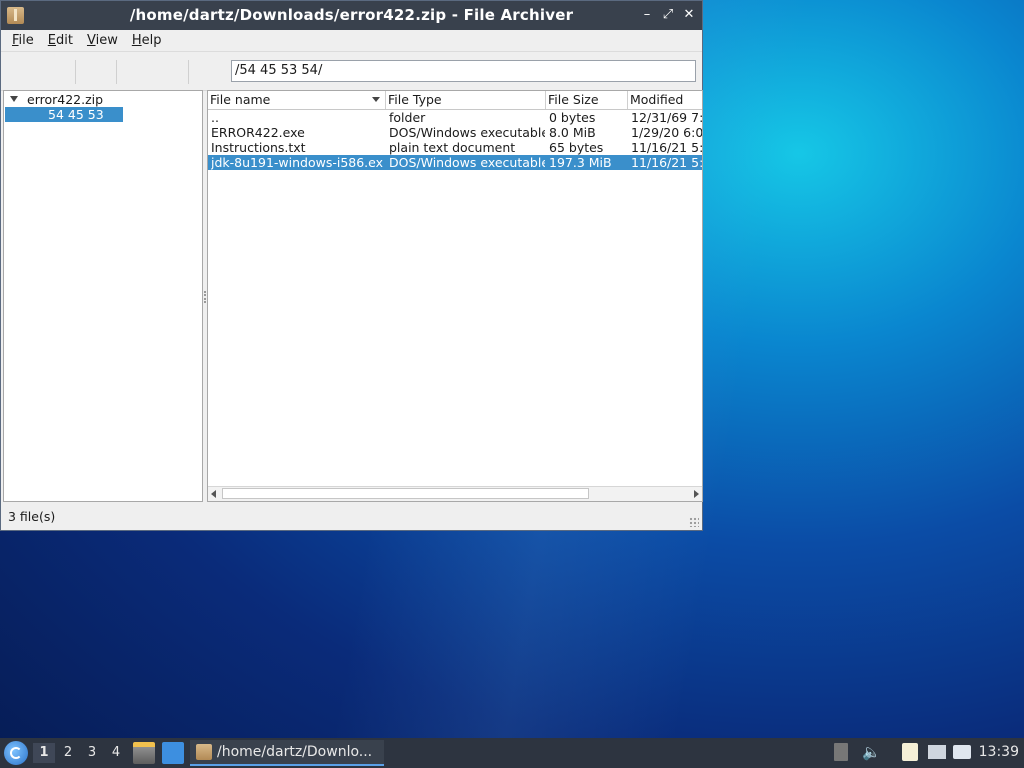 This screenshot has width=1024, height=768. Describe the element at coordinates (910, 752) in the screenshot. I see `clipboard-icon` at that location.